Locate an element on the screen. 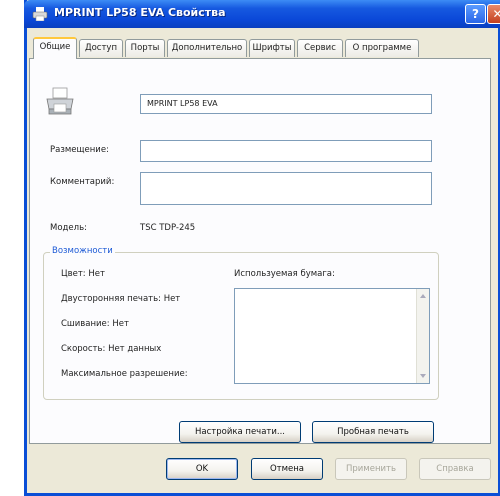 The height and width of the screenshot is (496, 500). window-title: MPRINT LP58 EVA Свойства is located at coordinates (140, 12).